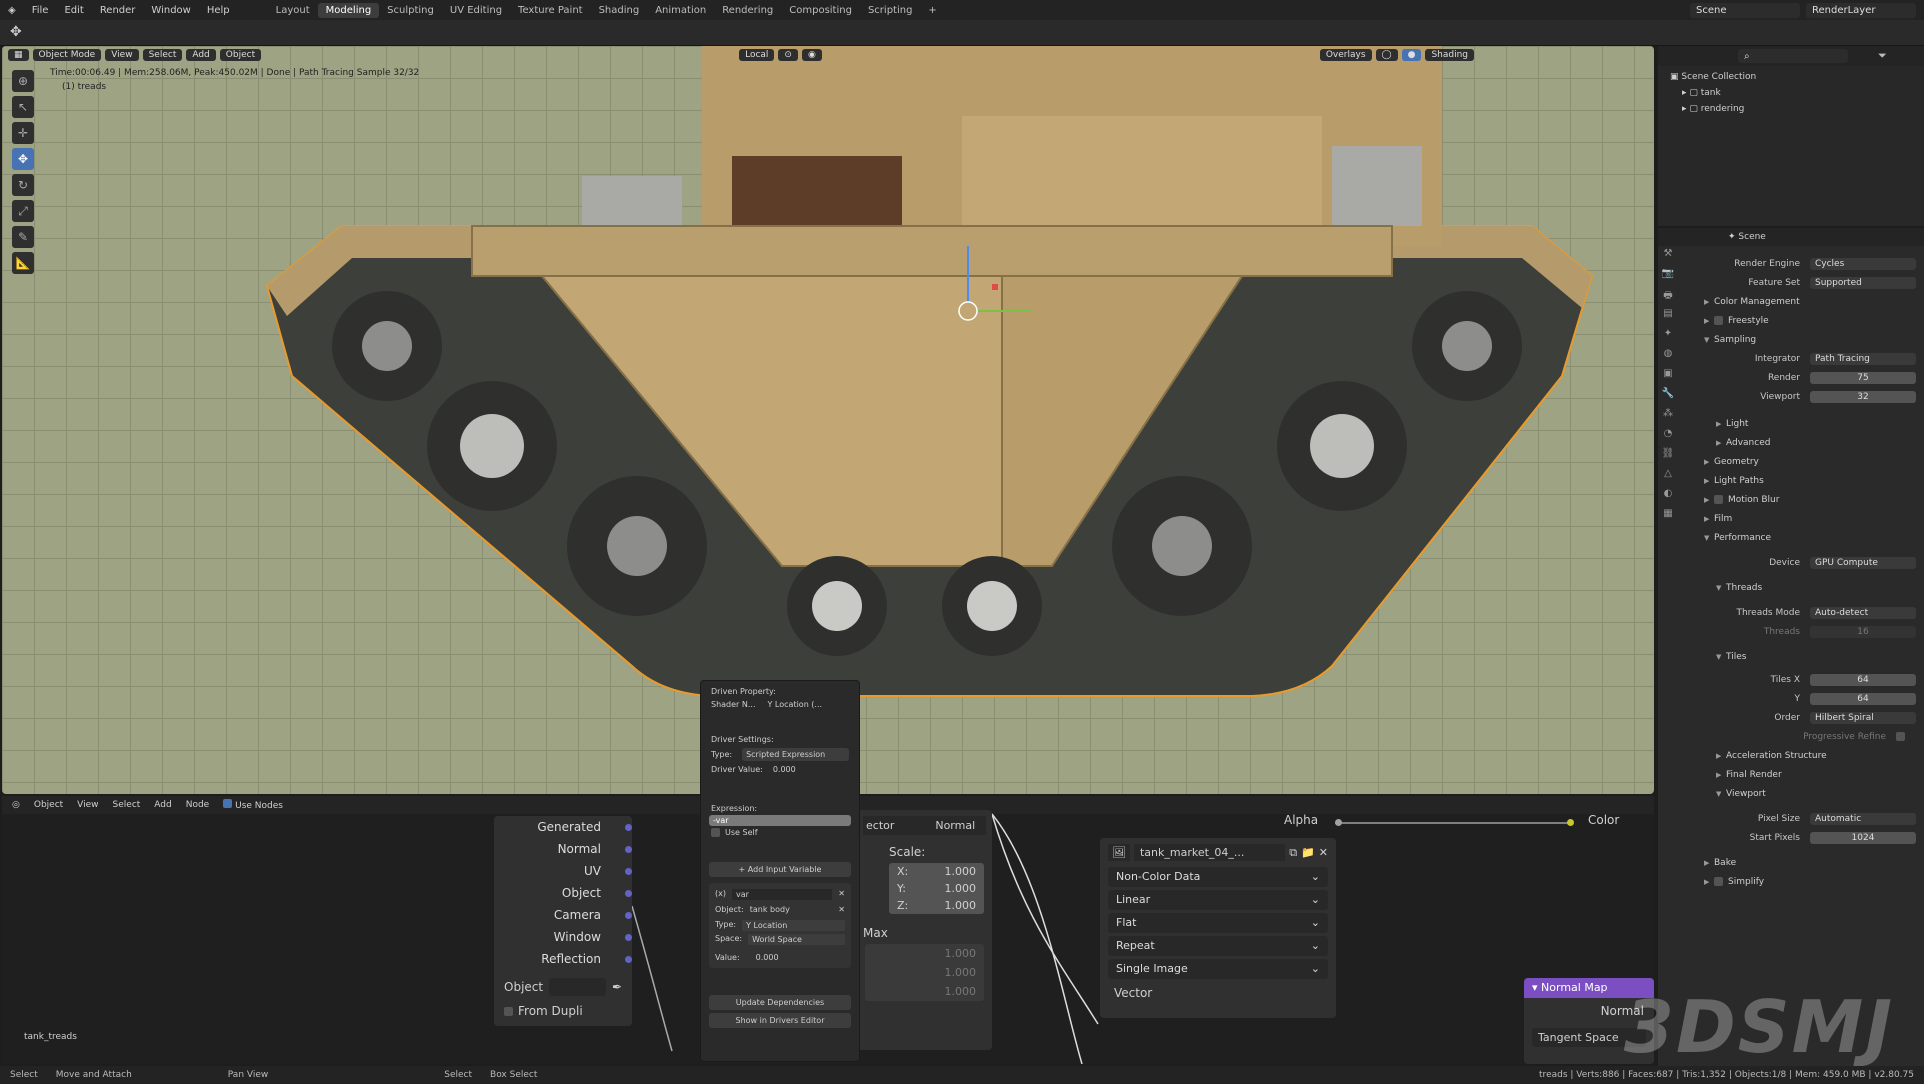 The image size is (1924, 1084). I want to click on data-tab-icon: △, so click(1668, 475).